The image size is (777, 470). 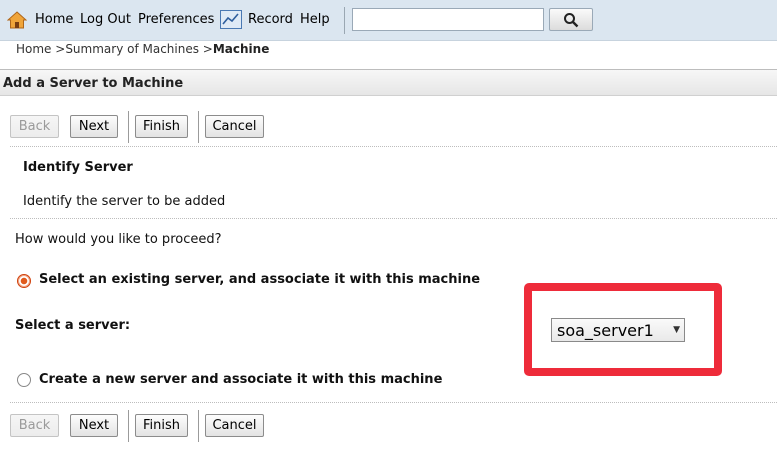 What do you see at coordinates (17, 20) in the screenshot?
I see `home-icon` at bounding box center [17, 20].